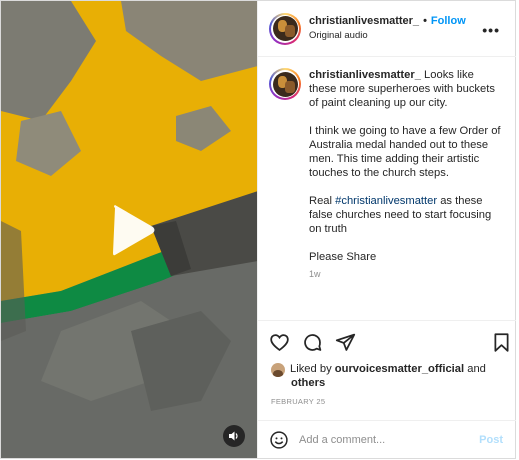 The height and width of the screenshot is (460, 519). I want to click on caption-avatar, so click(285, 84).